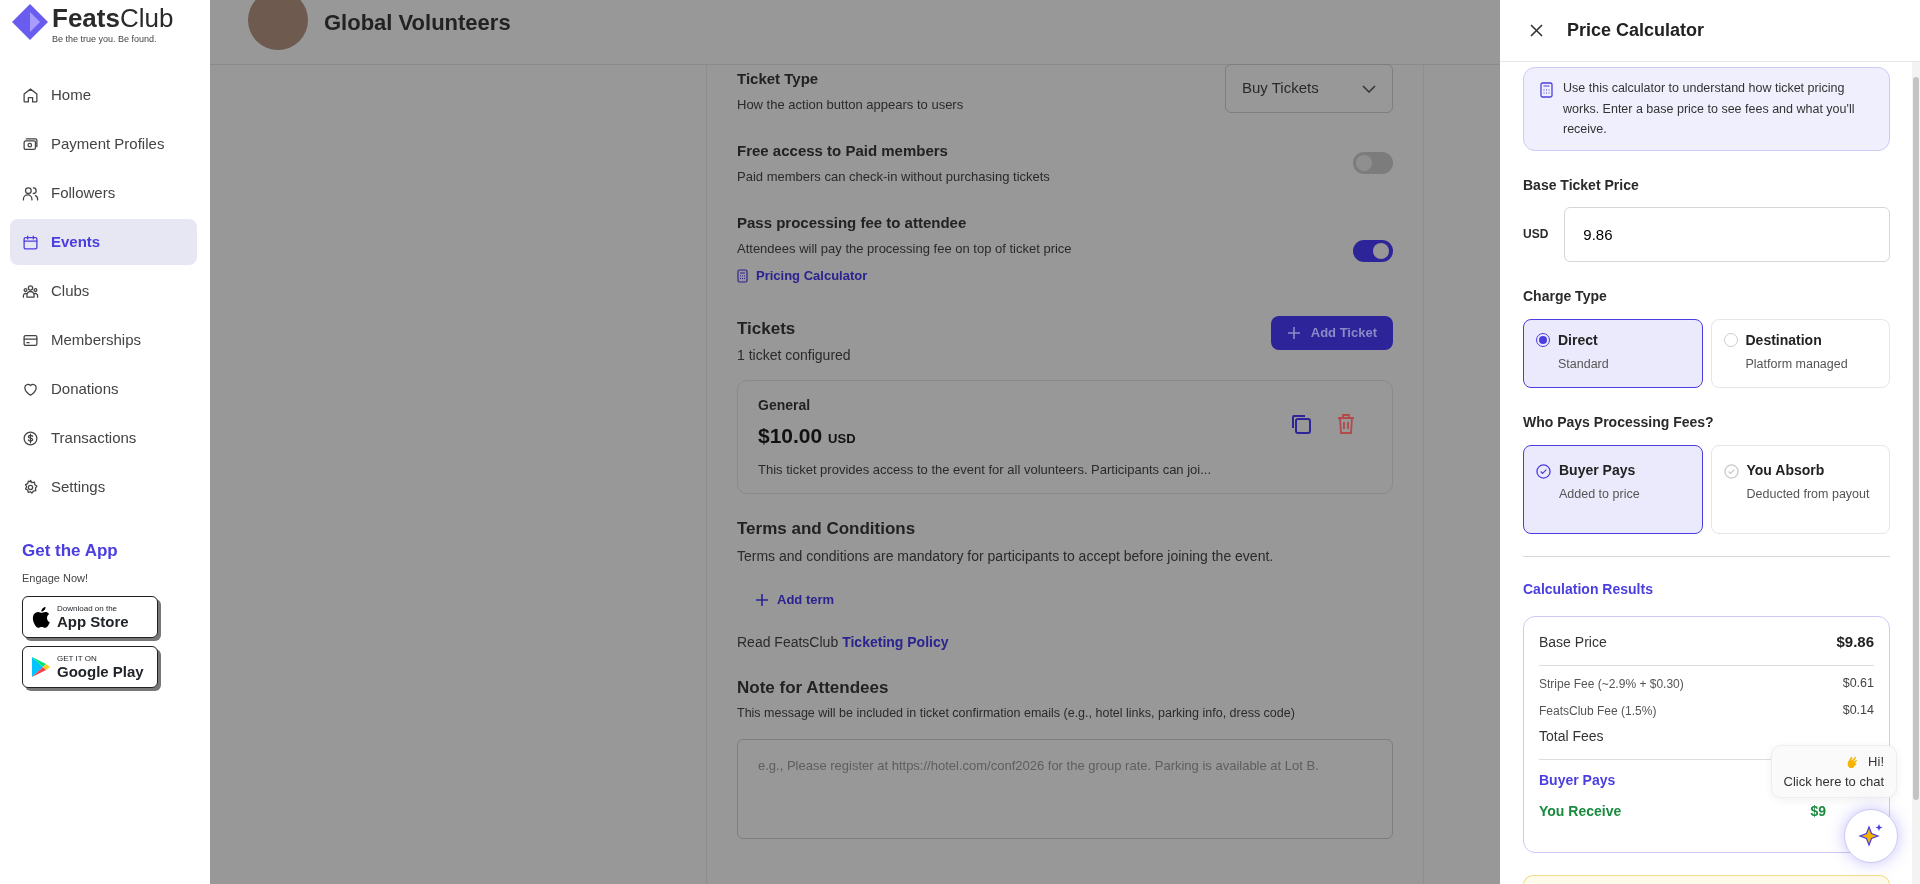 The height and width of the screenshot is (884, 1920). What do you see at coordinates (1065, 788) in the screenshot?
I see `note-field: e.g., Please register at https://hotel.com/conf2026 for the group rate. Parking is available at Lot B.` at bounding box center [1065, 788].